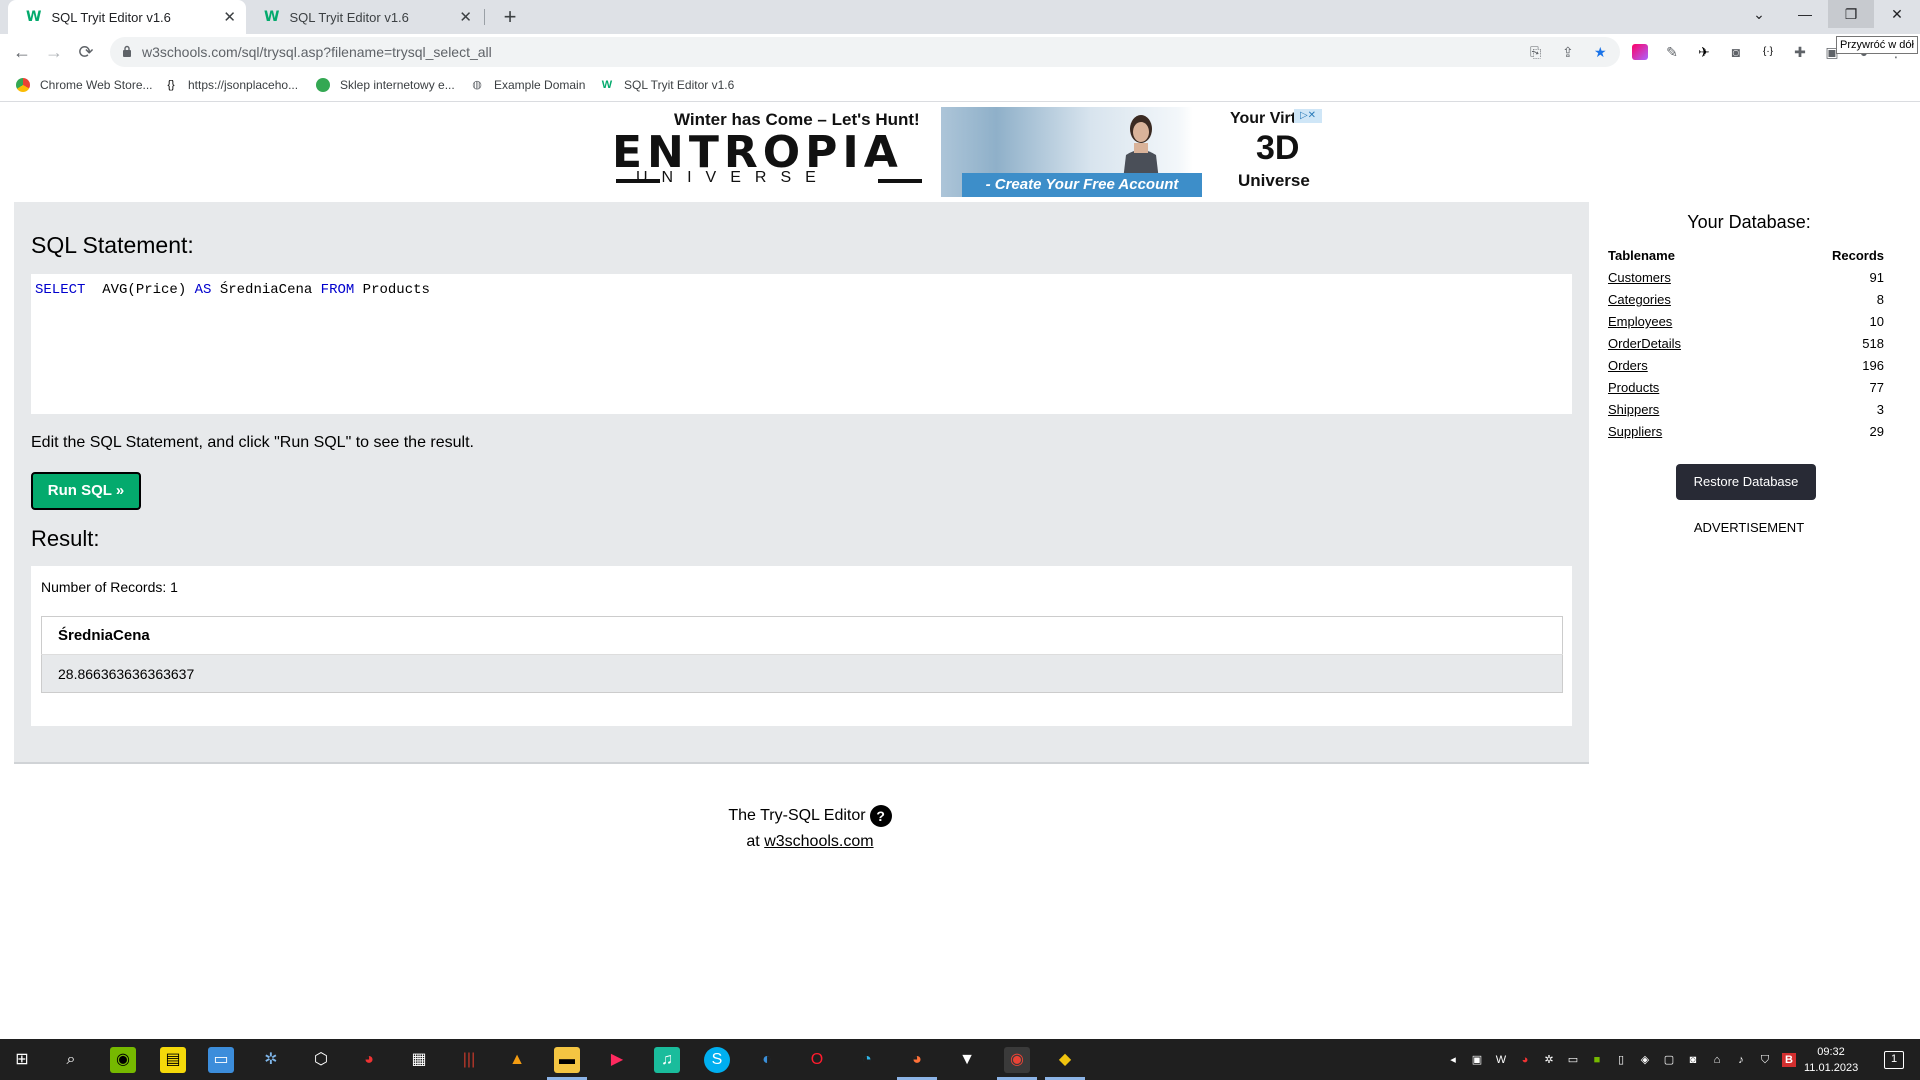 The image size is (1920, 1080). I want to click on edge-icon: ◔, so click(867, 1060).